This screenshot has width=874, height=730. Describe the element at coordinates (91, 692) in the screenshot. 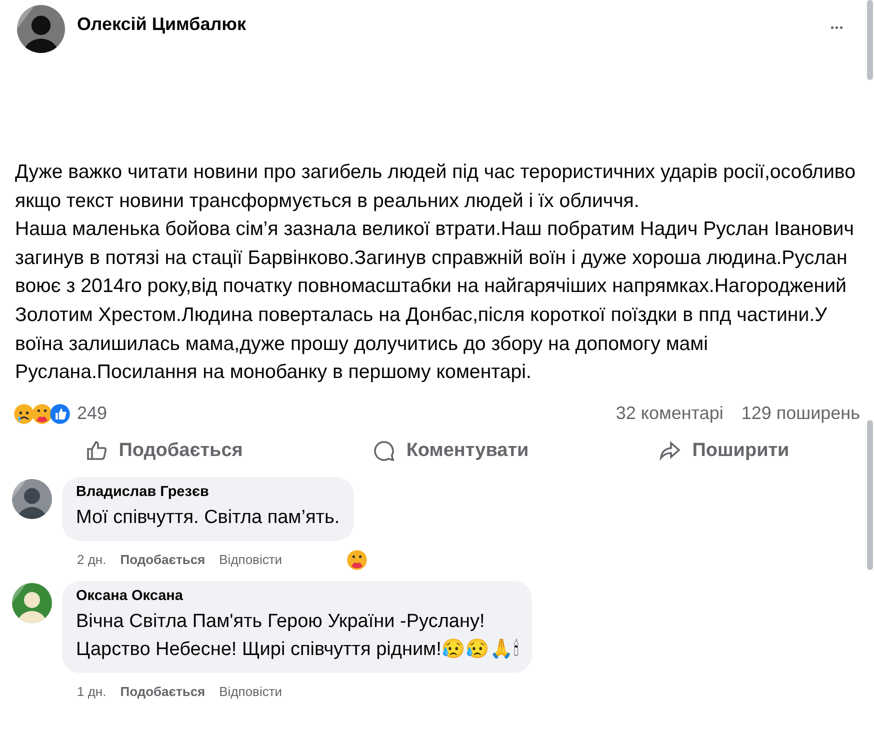

I see `comment-time: 1 дн.` at that location.